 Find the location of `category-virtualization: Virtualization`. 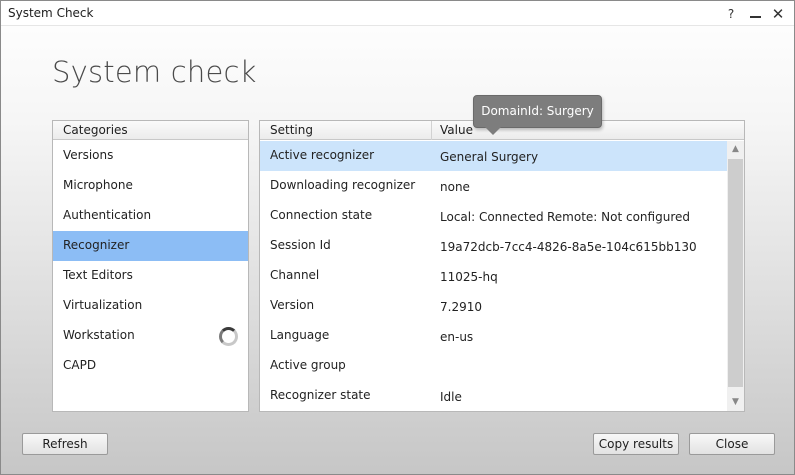

category-virtualization: Virtualization is located at coordinates (150, 306).